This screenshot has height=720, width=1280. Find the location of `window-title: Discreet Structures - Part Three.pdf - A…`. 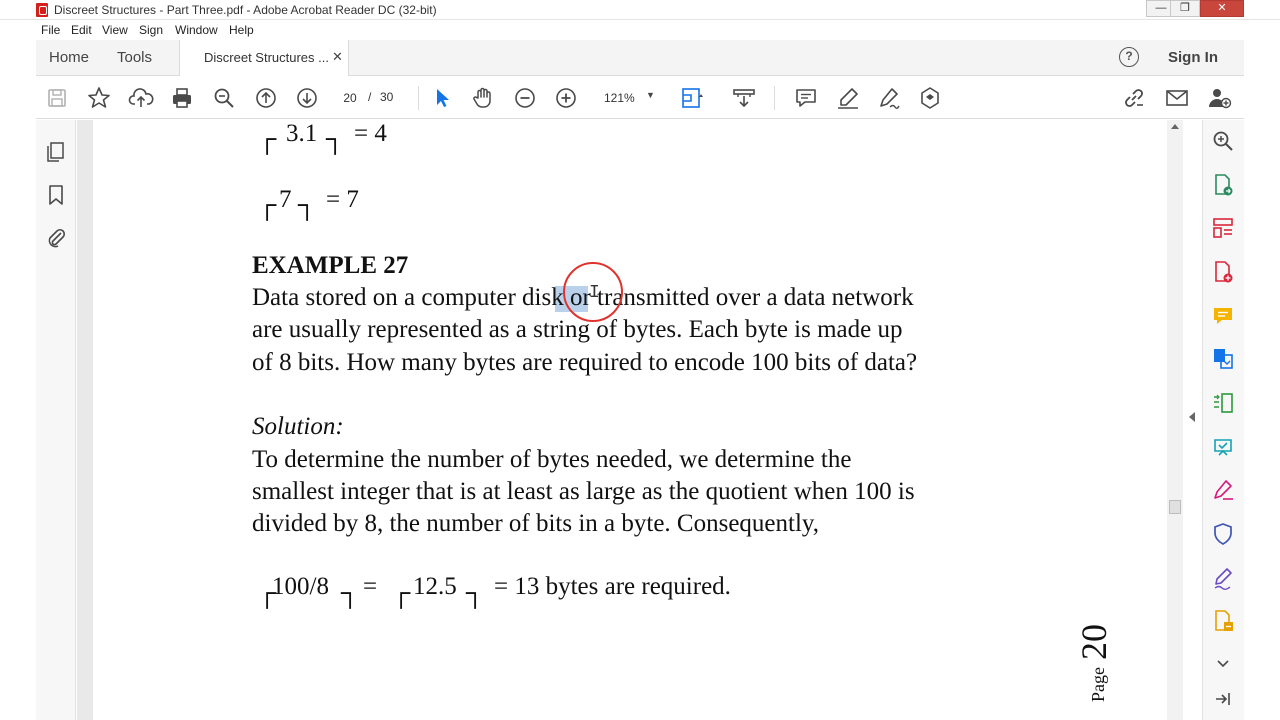

window-title: Discreet Structures - Part Three.pdf - A… is located at coordinates (245, 10).